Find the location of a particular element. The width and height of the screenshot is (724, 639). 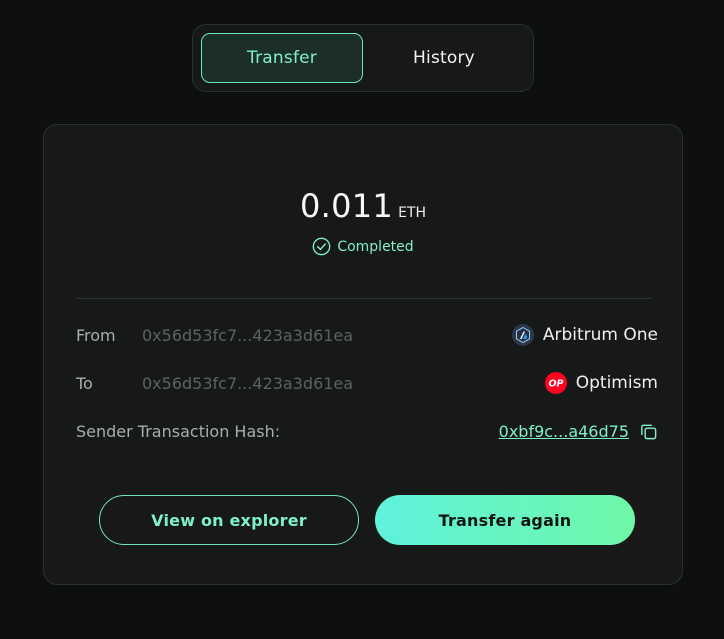

optimism-logo-icon: OP is located at coordinates (555, 383).